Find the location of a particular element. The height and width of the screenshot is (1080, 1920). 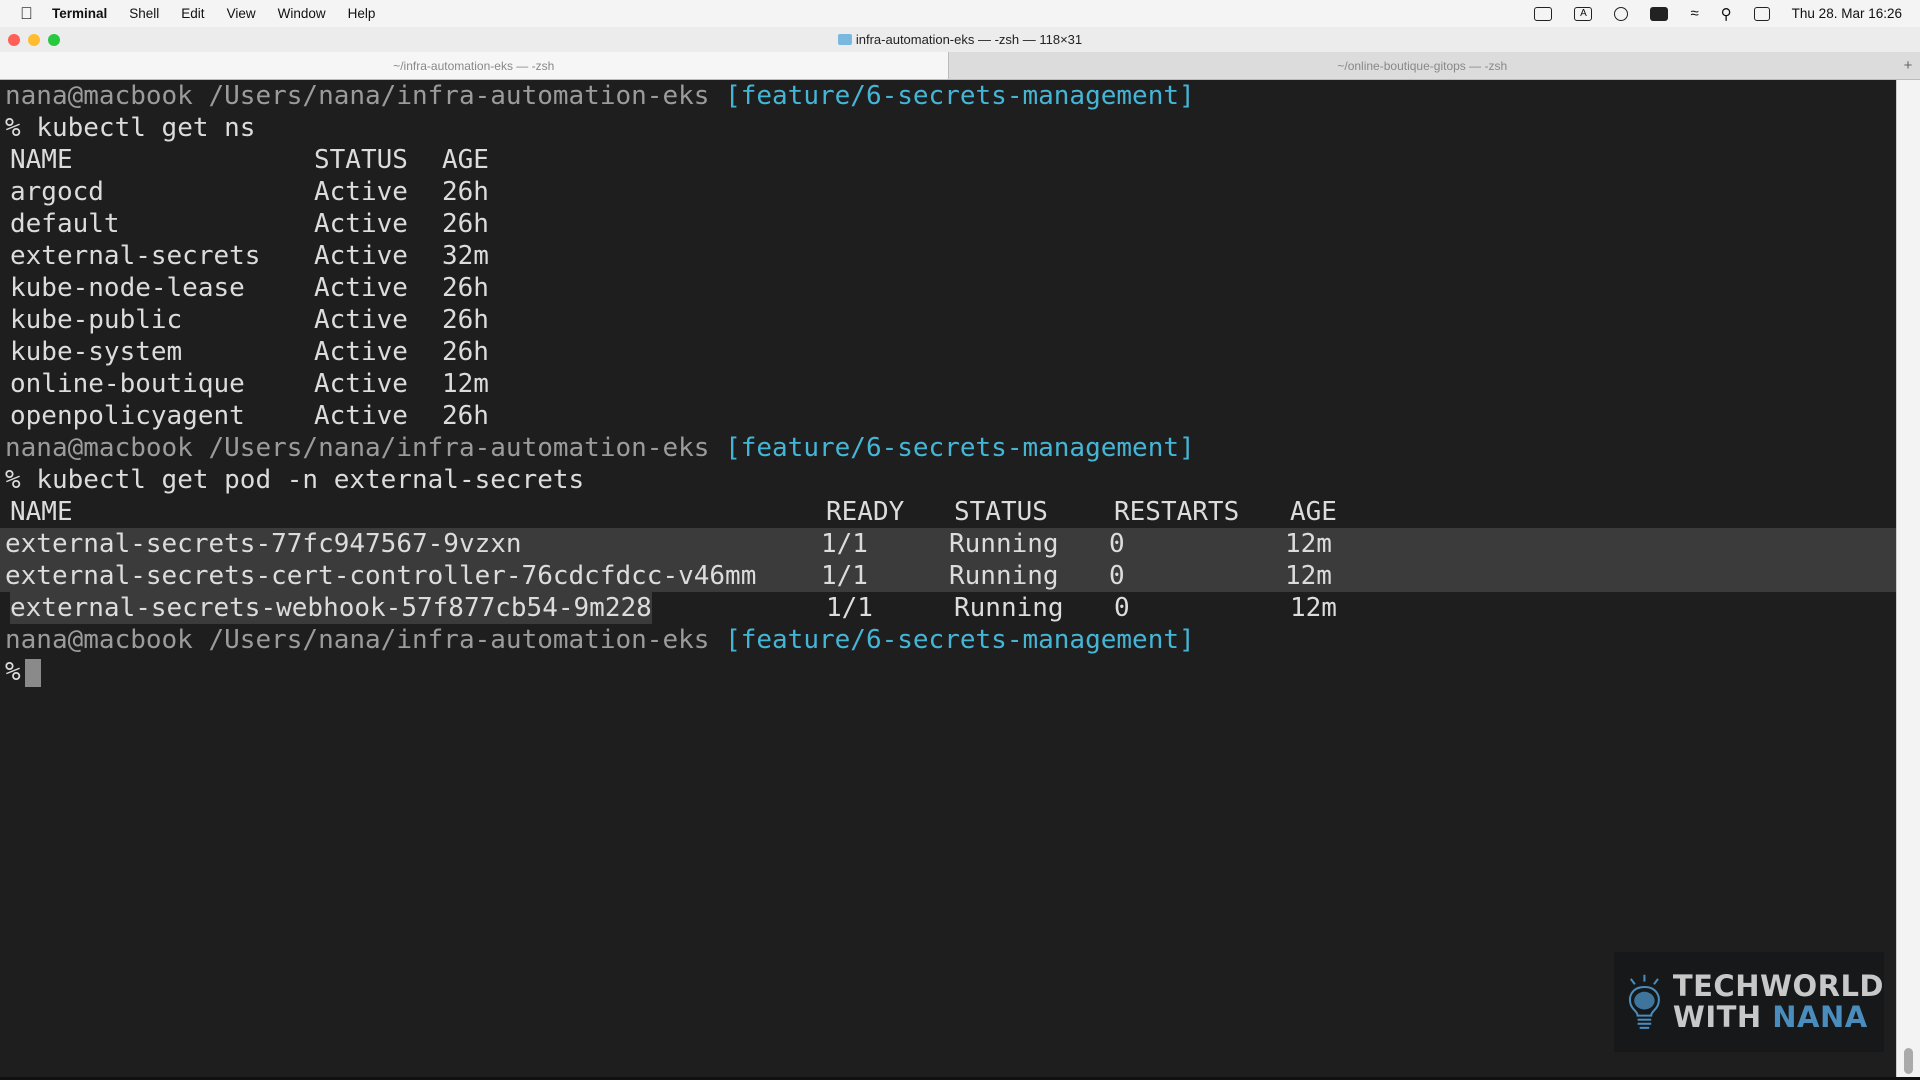

scrollbar-thumb is located at coordinates (1908, 1061).